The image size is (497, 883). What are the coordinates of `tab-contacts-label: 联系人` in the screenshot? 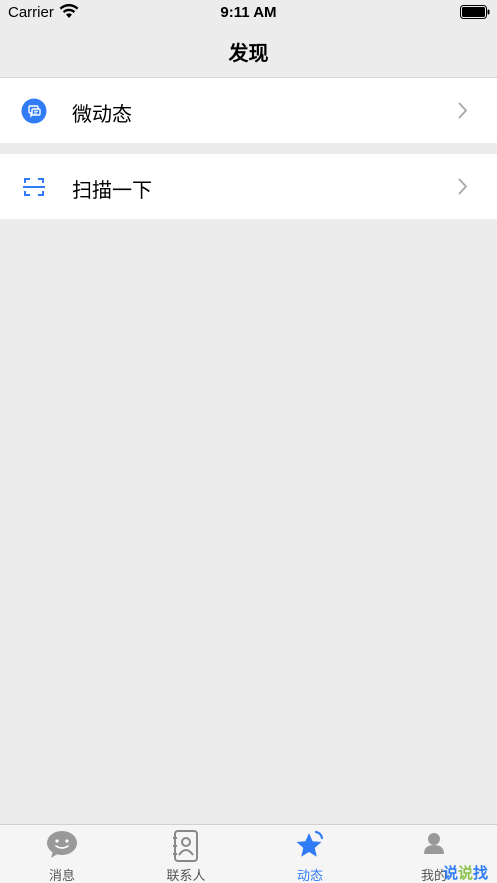 It's located at (186, 875).